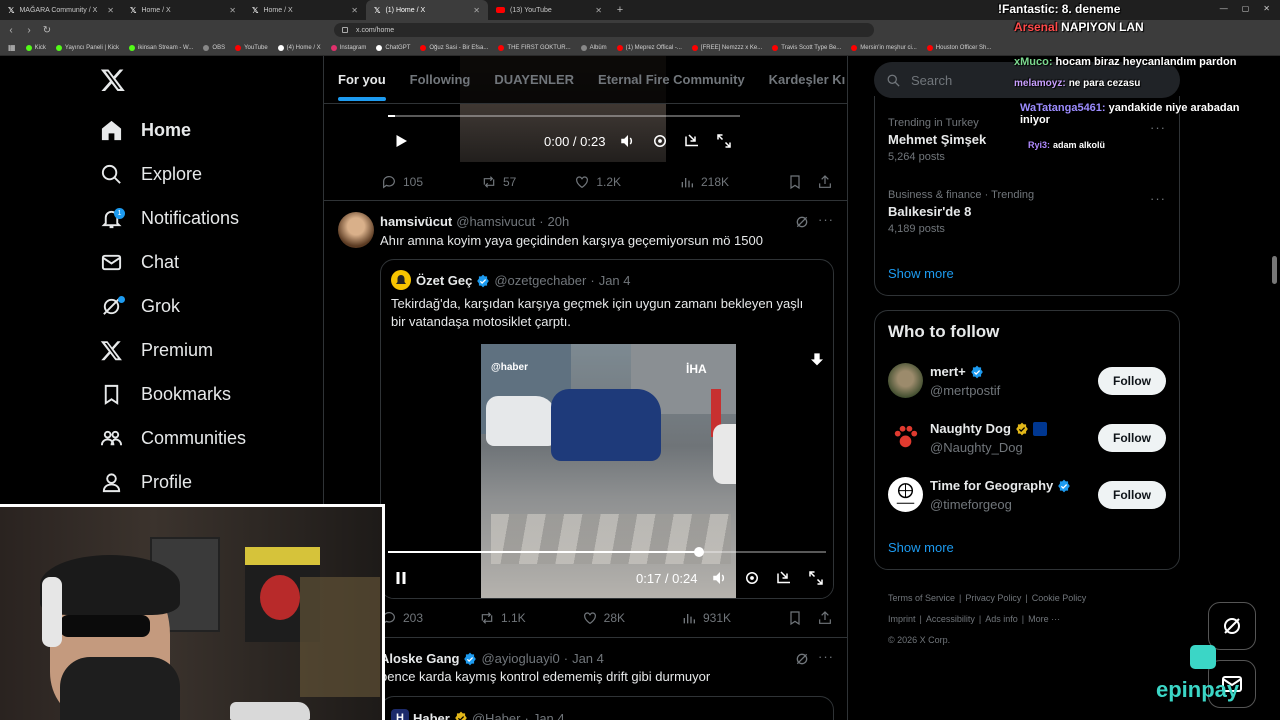 The width and height of the screenshot is (1280, 720). Describe the element at coordinates (921, 598) in the screenshot. I see `footer-link: Terms of Service` at that location.